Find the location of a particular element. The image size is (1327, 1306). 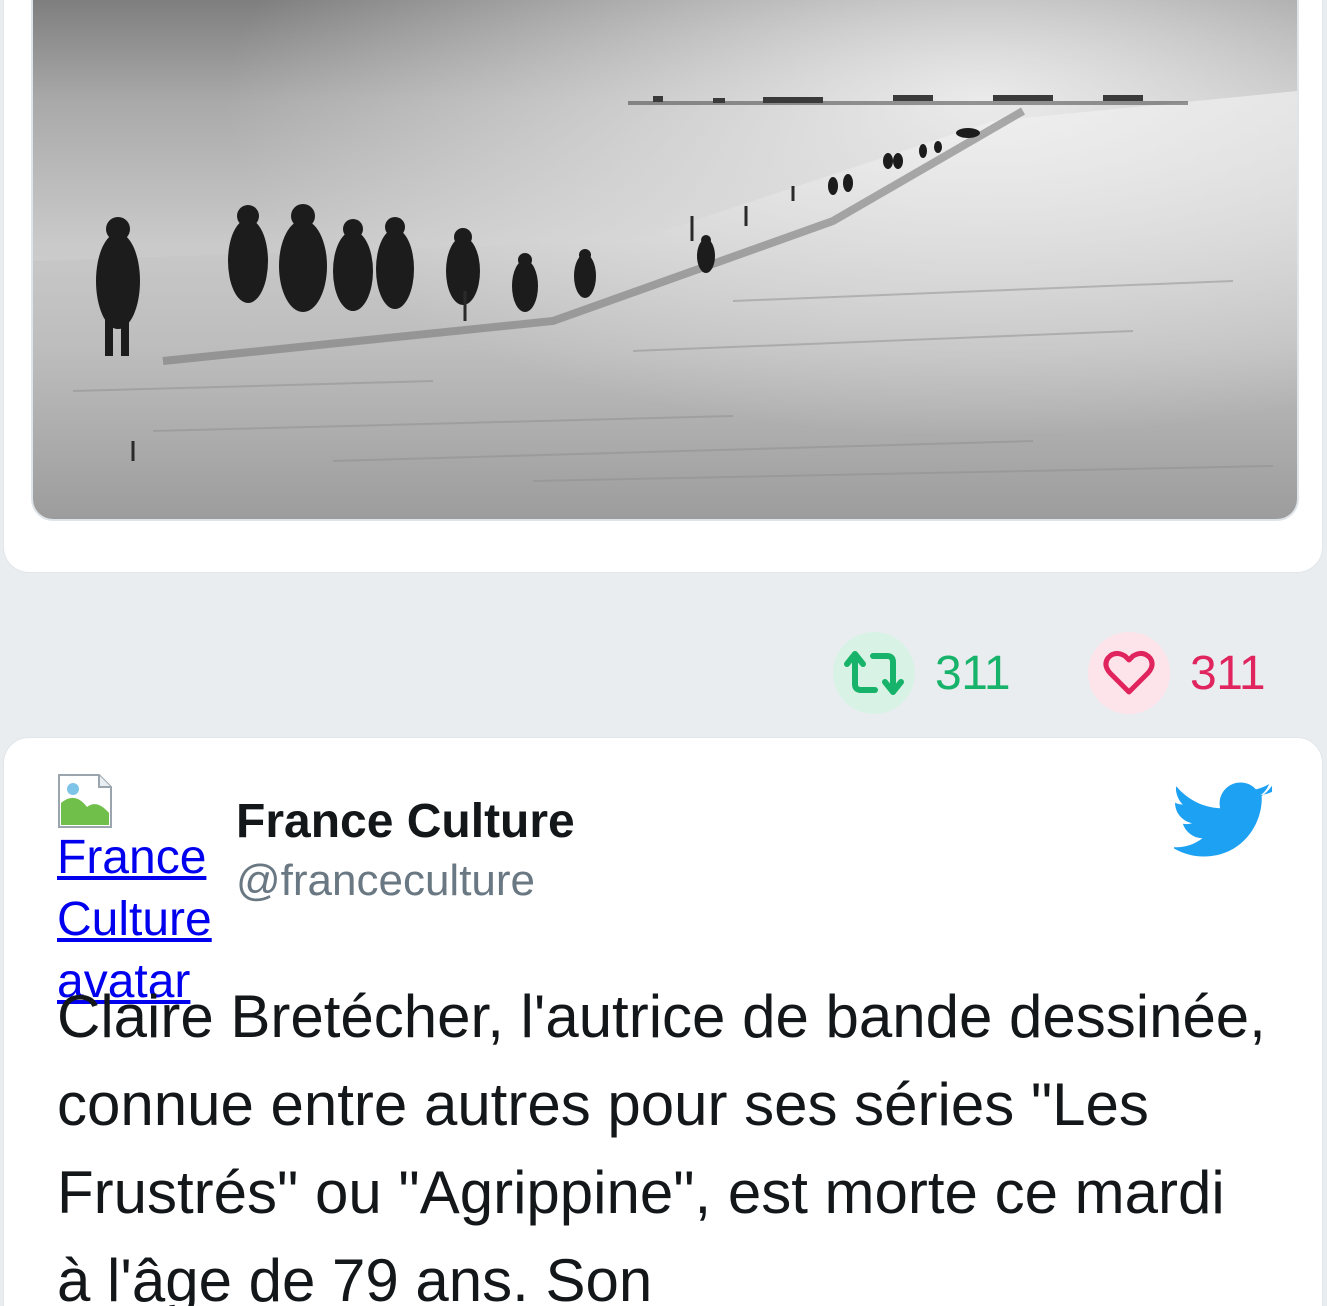

author-handle: @franceculture is located at coordinates (385, 881).